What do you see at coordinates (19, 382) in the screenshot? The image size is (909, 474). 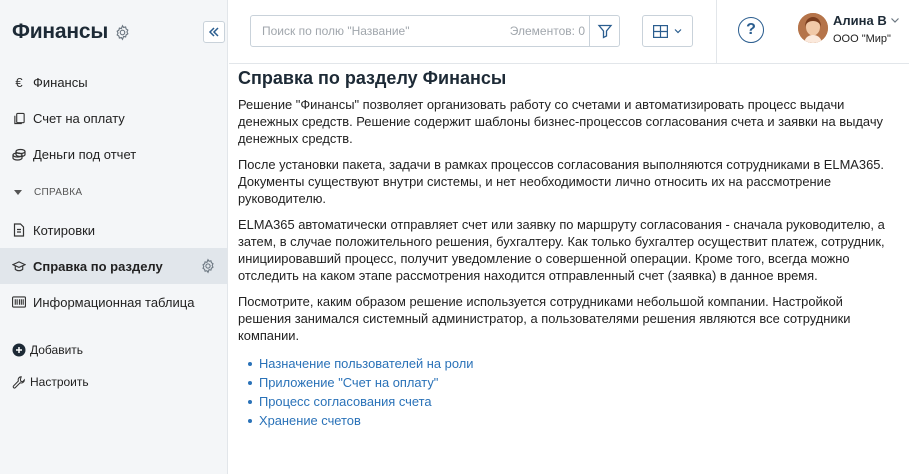 I see `wrench-icon` at bounding box center [19, 382].